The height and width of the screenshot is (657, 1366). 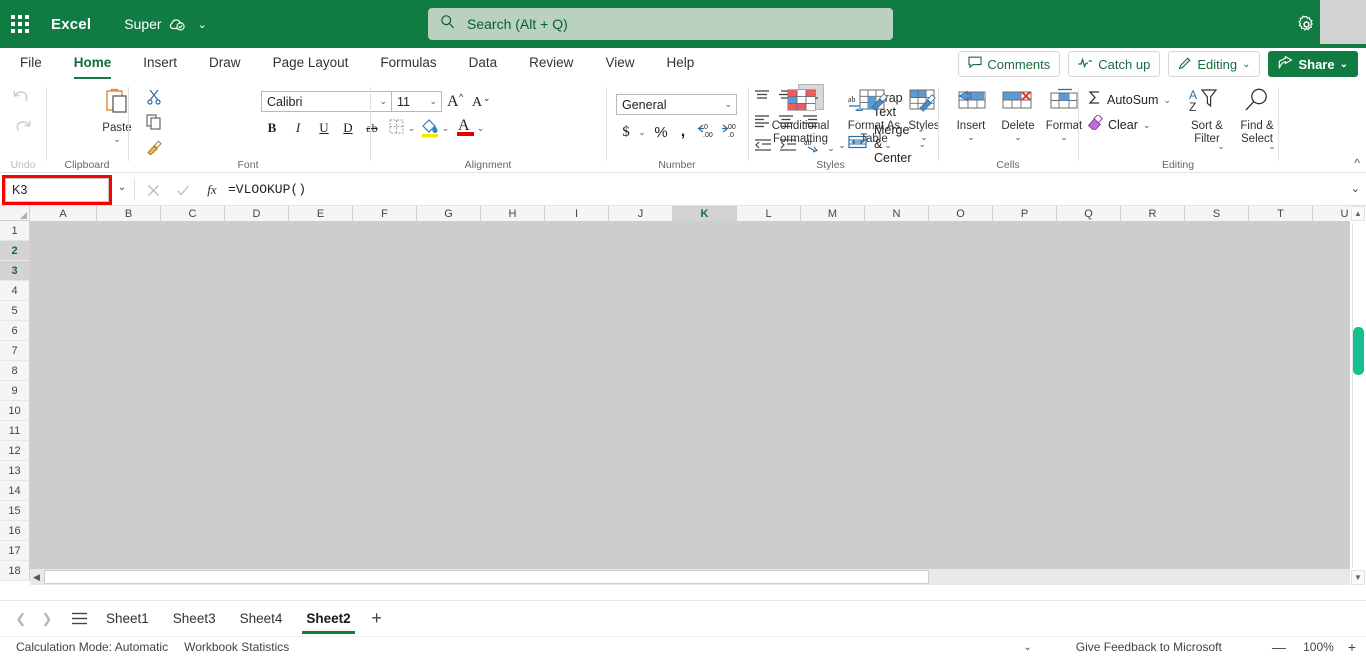 I want to click on row-header-12: 12, so click(x=15, y=451).